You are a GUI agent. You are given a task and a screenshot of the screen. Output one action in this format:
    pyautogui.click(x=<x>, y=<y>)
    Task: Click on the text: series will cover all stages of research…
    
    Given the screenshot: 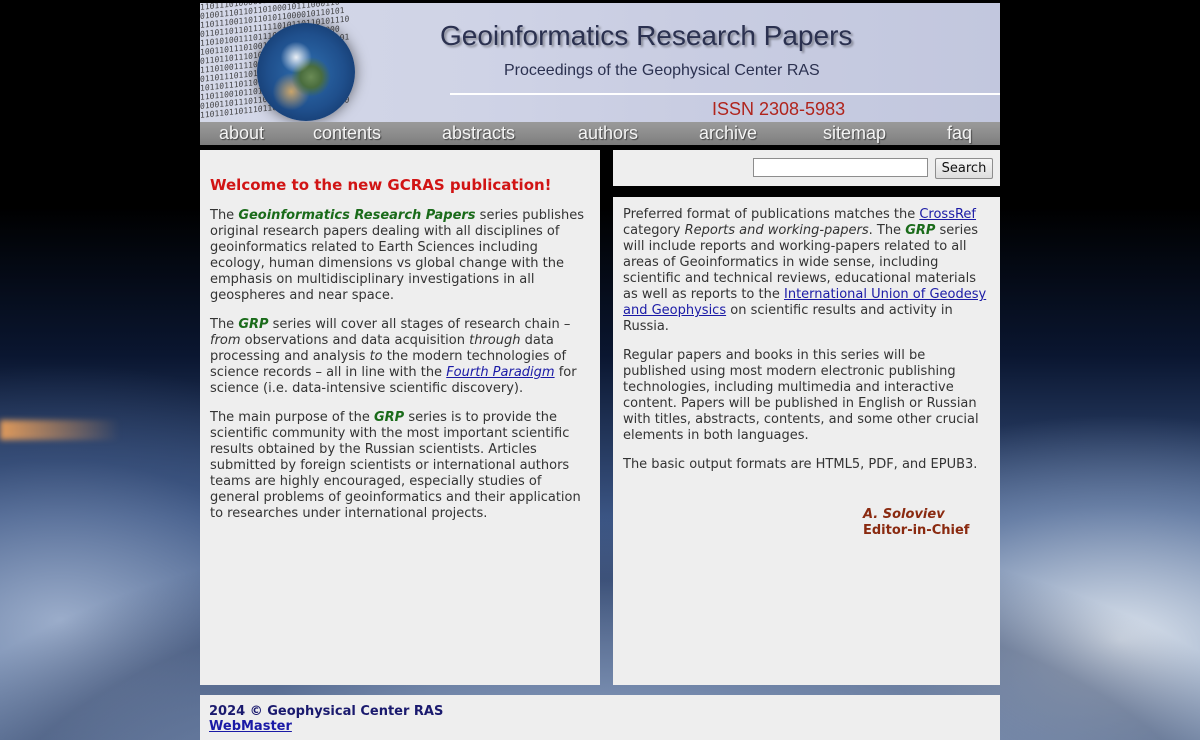 What is the action you would take?
    pyautogui.click(x=419, y=324)
    